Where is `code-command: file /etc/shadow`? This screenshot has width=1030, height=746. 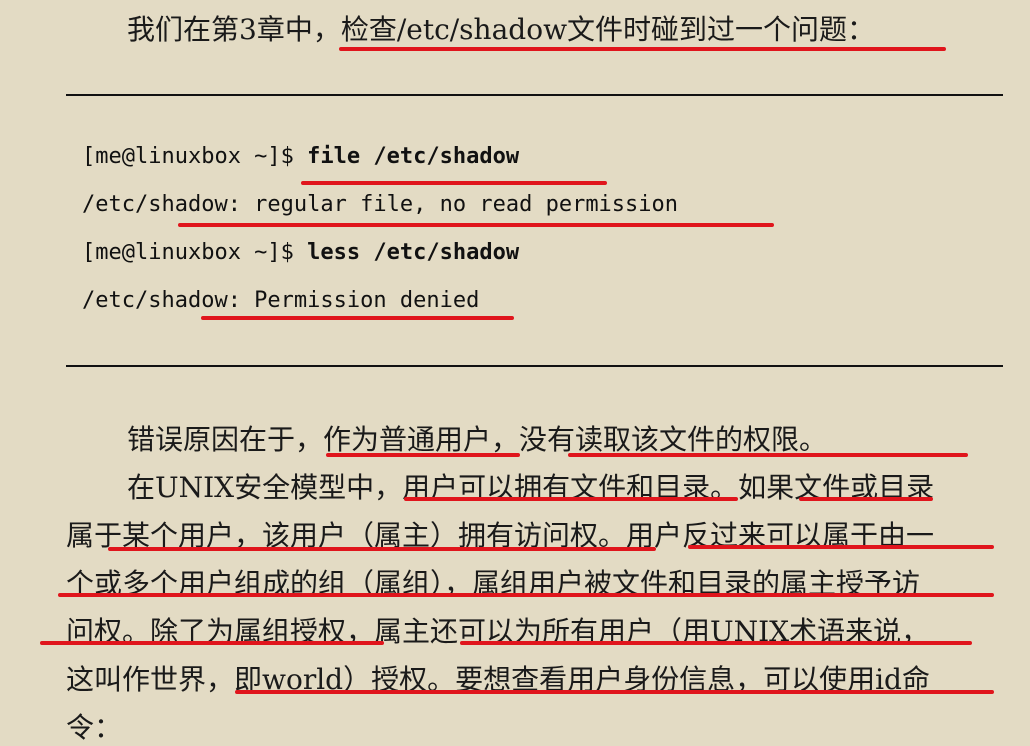
code-command: file /etc/shadow is located at coordinates (413, 156).